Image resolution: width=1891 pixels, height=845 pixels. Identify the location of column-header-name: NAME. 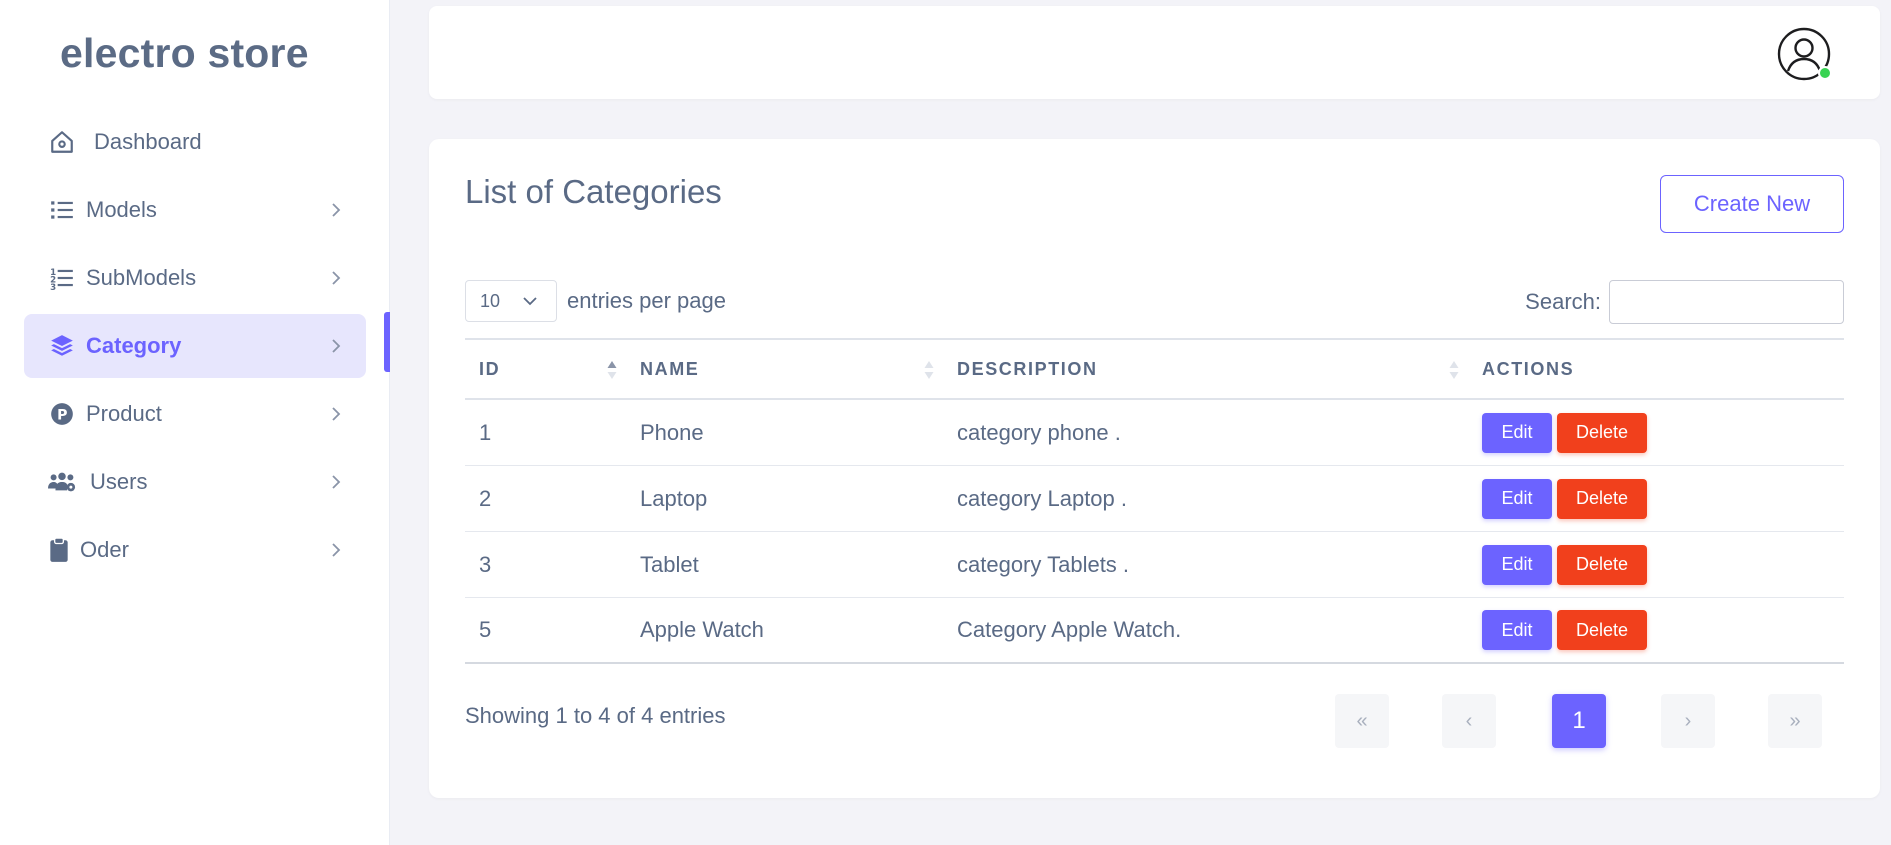
(798, 369).